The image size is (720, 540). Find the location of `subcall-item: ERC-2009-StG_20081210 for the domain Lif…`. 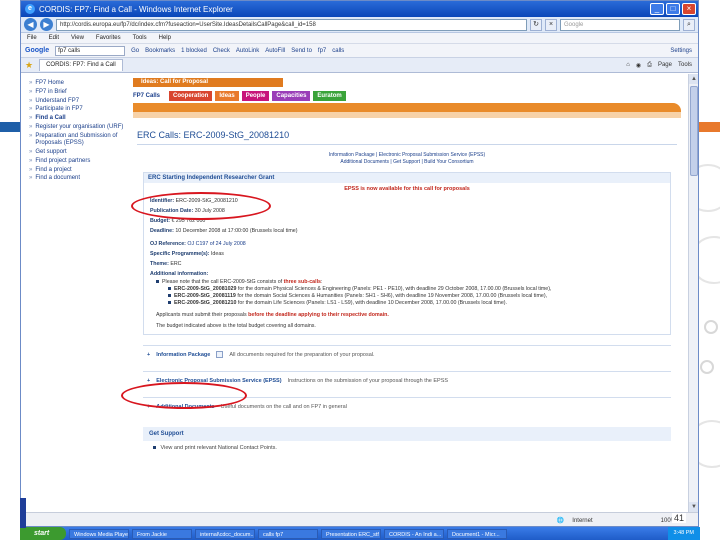

subcall-item: ERC-2009-StG_20081210 for the domain Lif… is located at coordinates (407, 303).